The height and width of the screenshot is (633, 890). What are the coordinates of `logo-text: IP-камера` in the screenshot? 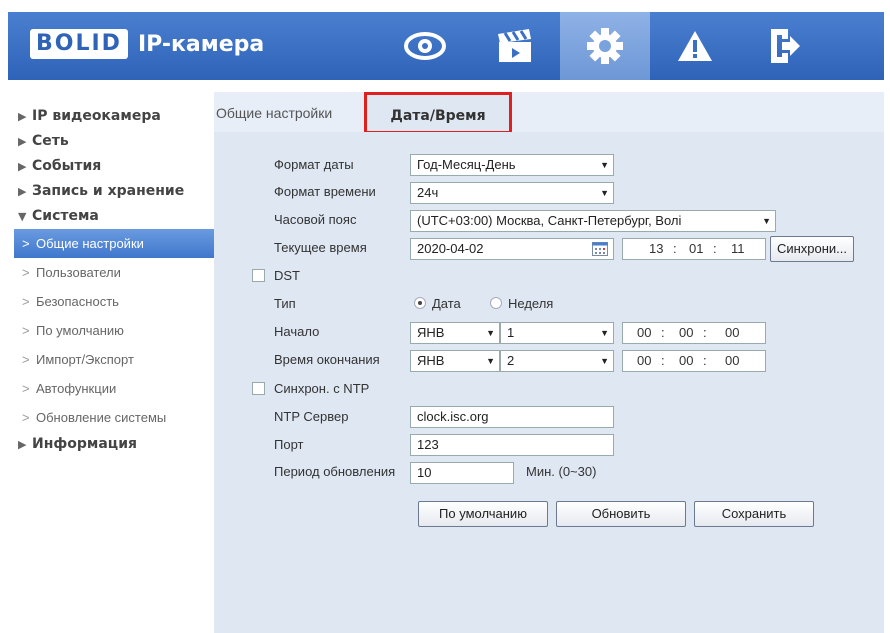 It's located at (201, 44).